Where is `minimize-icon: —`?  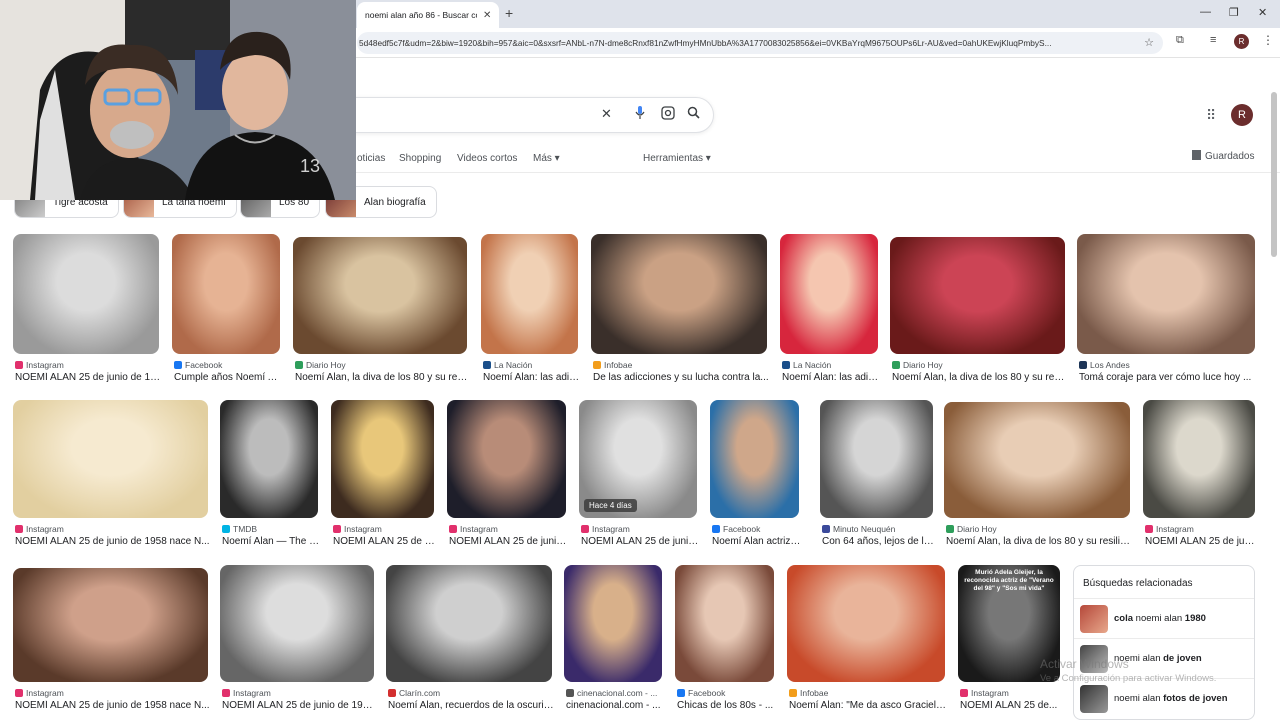
minimize-icon: — is located at coordinates (1205, 12).